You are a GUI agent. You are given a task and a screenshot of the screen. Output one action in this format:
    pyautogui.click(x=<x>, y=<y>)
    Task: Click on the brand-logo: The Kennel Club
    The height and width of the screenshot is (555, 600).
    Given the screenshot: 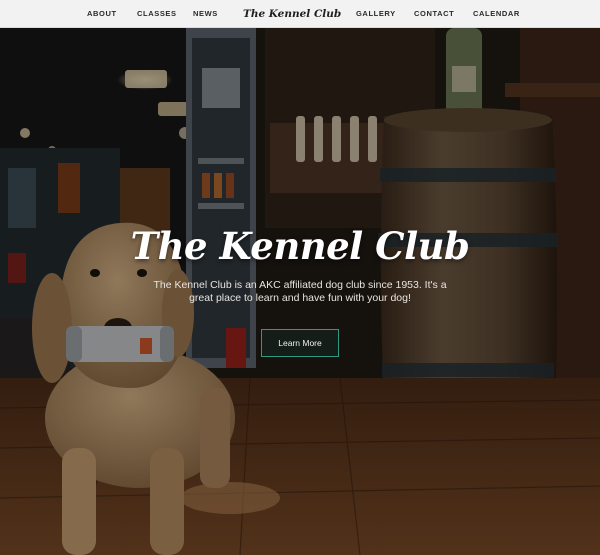 What is the action you would take?
    pyautogui.click(x=292, y=14)
    